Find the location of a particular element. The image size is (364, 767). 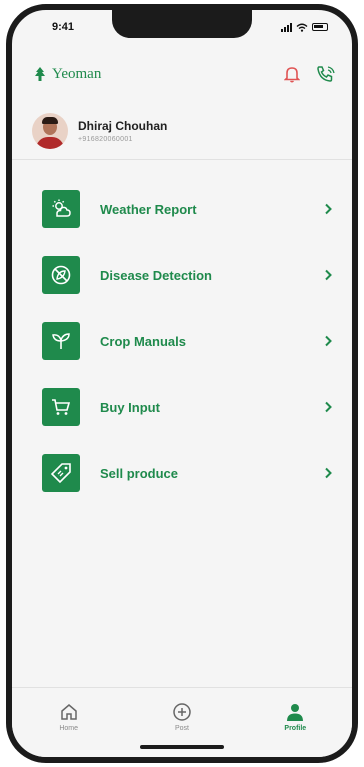

signal-icon is located at coordinates (286, 27).